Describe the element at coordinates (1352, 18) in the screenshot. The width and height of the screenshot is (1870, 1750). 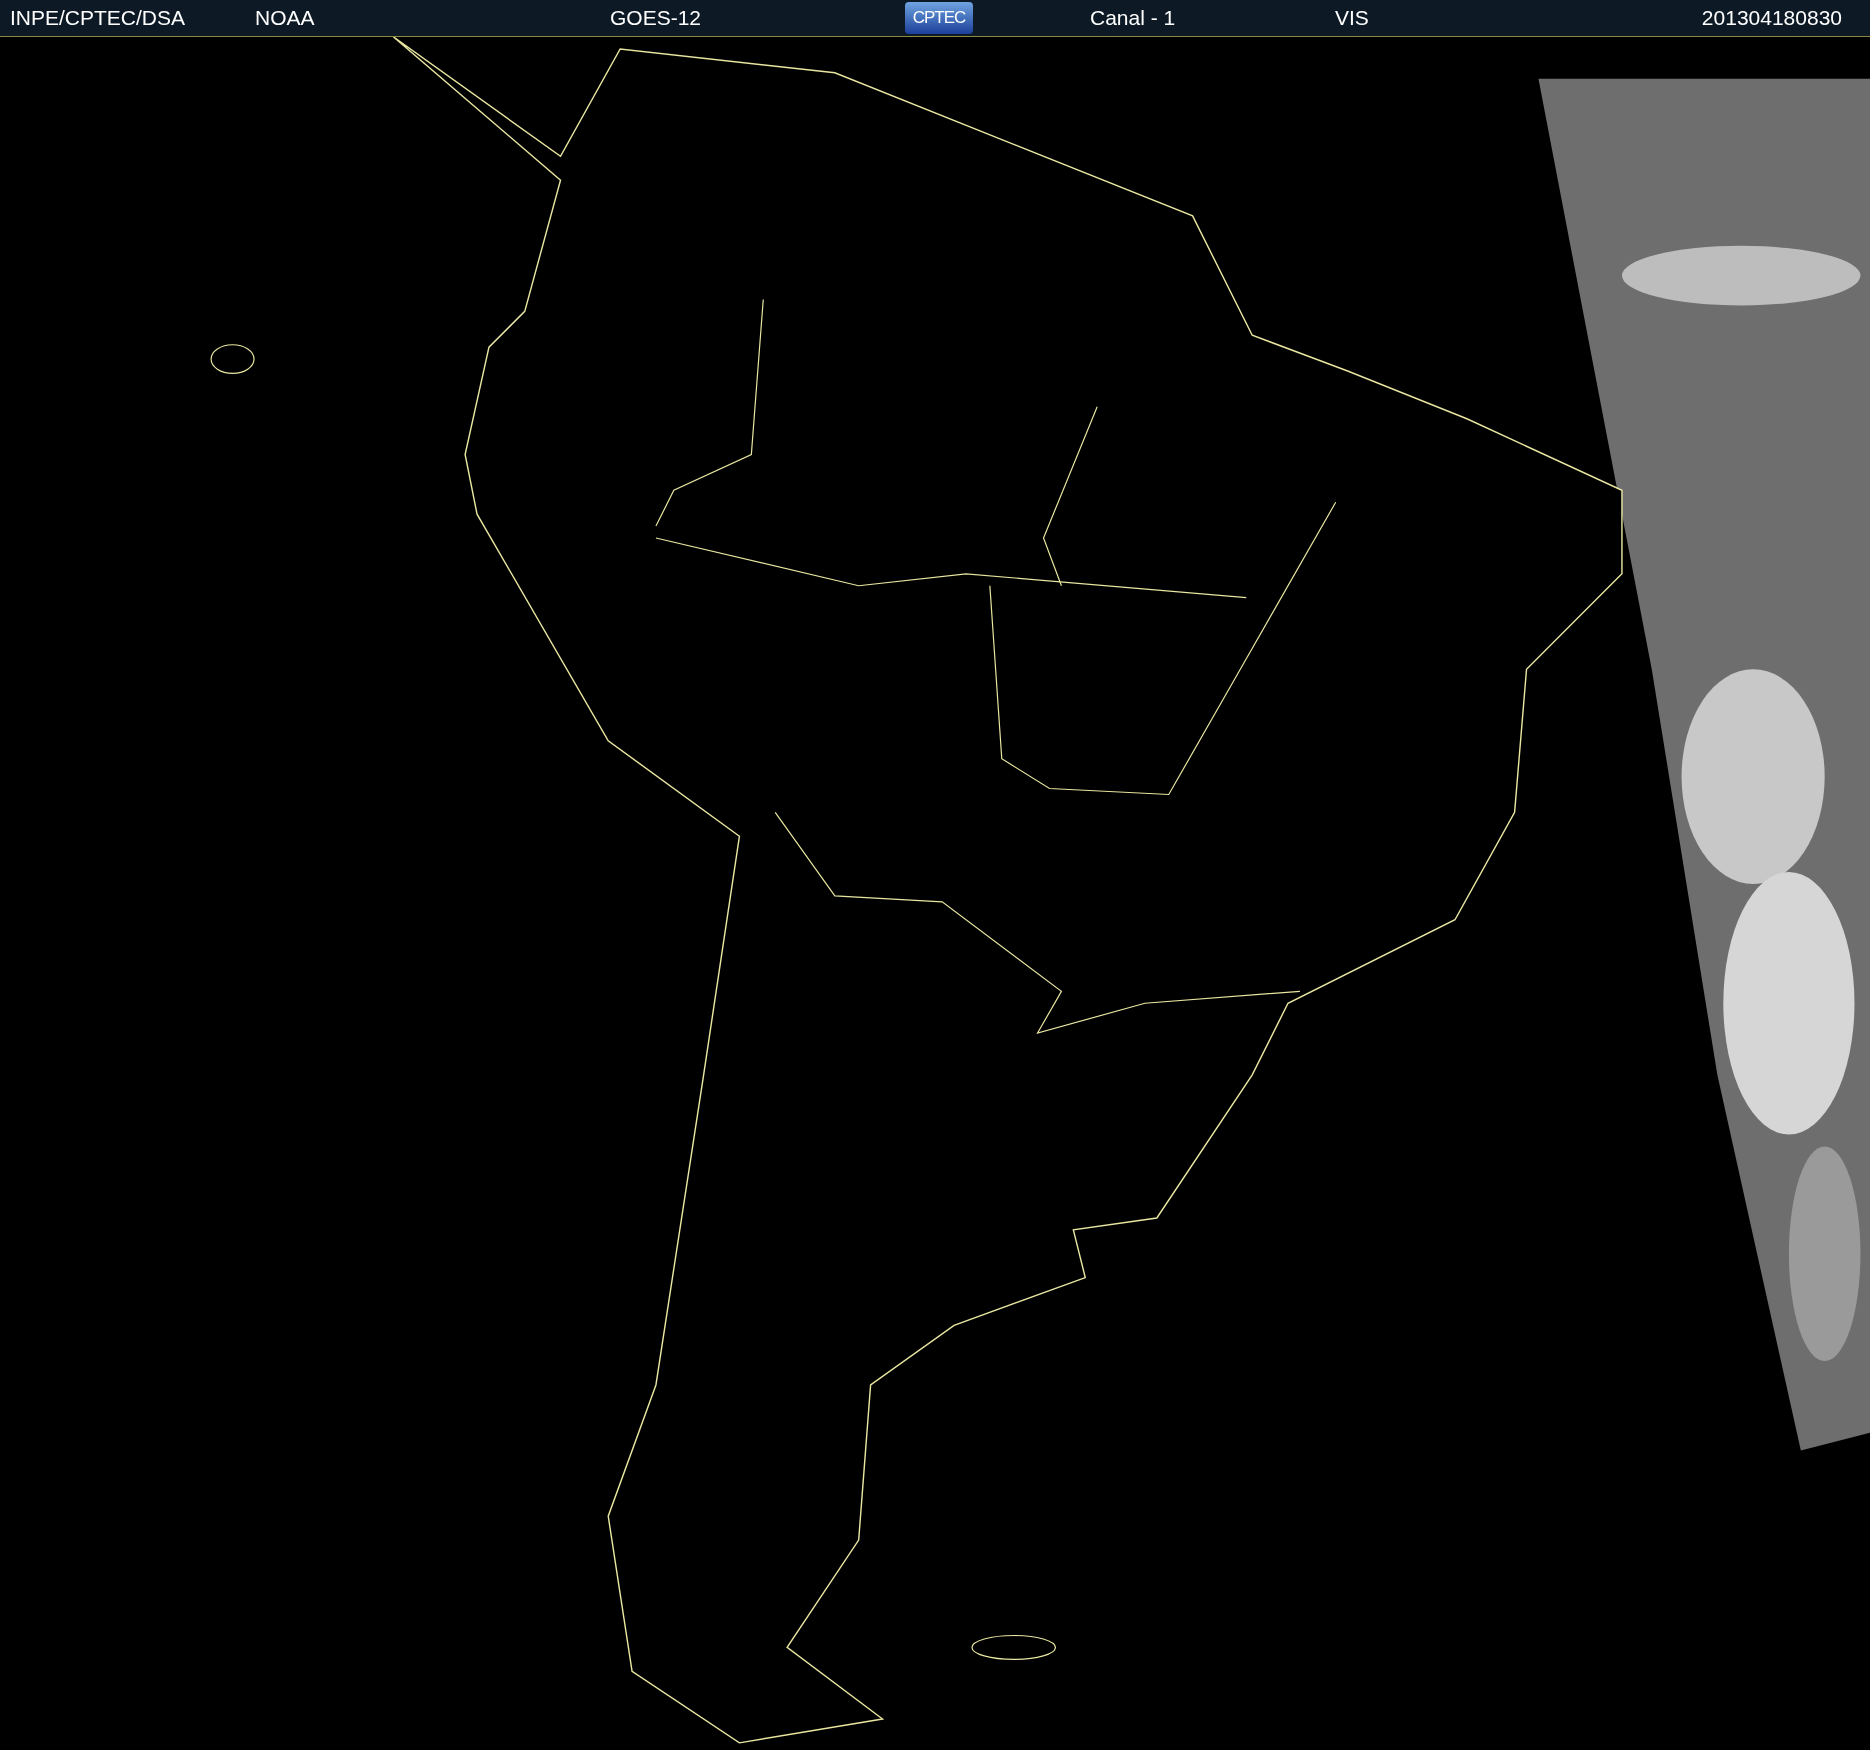
I see `band-label: VIS` at that location.